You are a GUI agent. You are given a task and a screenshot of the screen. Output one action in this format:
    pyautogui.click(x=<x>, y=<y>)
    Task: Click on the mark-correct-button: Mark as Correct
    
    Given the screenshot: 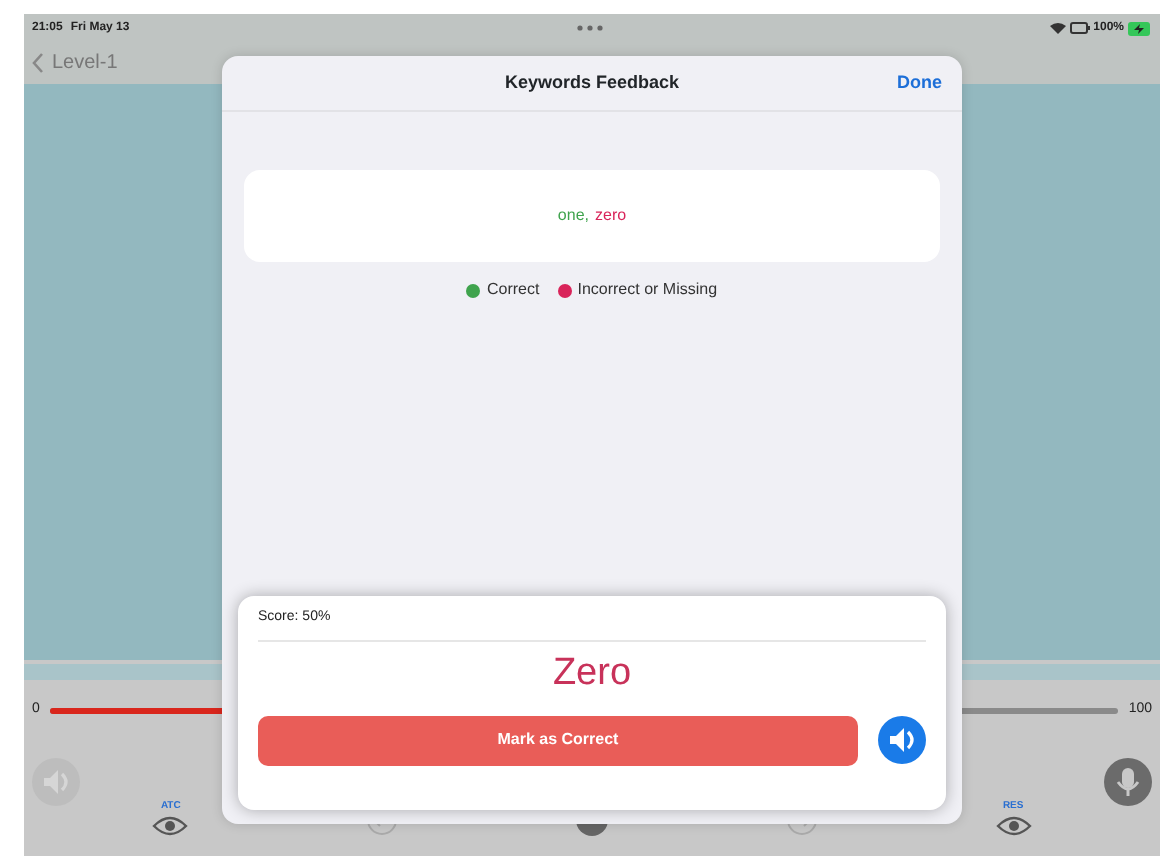 What is the action you would take?
    pyautogui.click(x=558, y=740)
    